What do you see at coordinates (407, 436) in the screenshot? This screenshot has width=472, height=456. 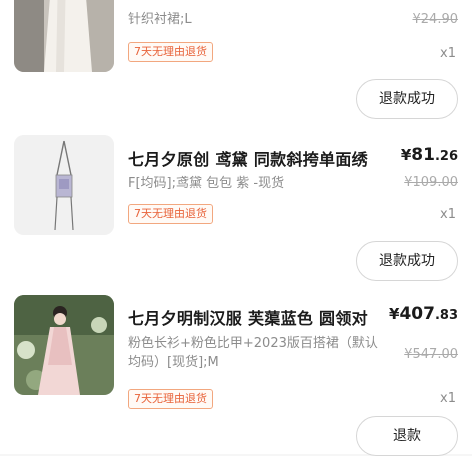 I see `refund-button: 退款` at bounding box center [407, 436].